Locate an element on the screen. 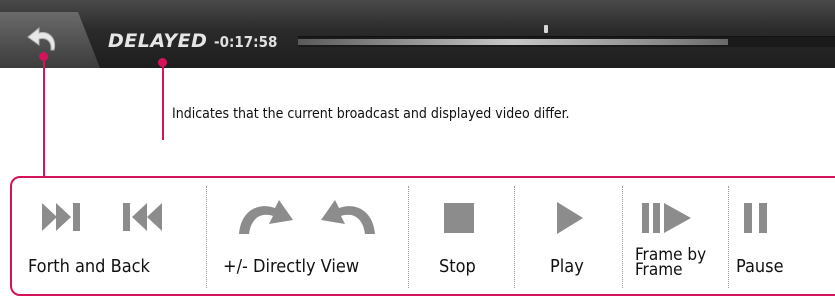 Image resolution: width=835 pixels, height=296 pixels. control-forth-and-back: Forth and Back is located at coordinates (109, 234).